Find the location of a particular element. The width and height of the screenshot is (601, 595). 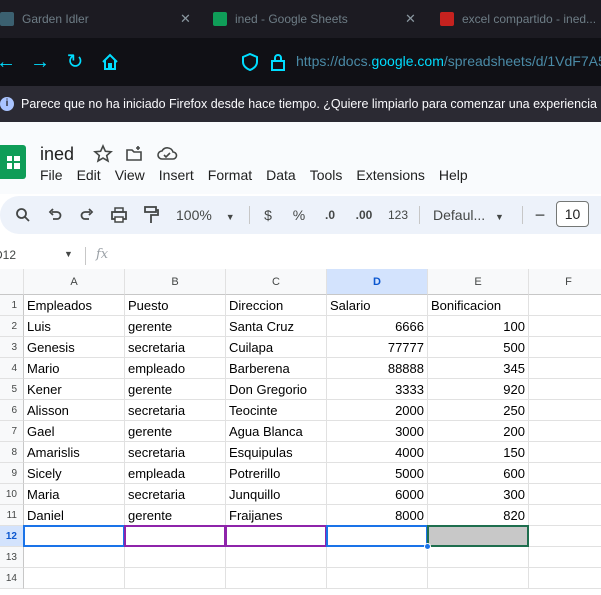

cell-b11: gerente is located at coordinates (175, 515).